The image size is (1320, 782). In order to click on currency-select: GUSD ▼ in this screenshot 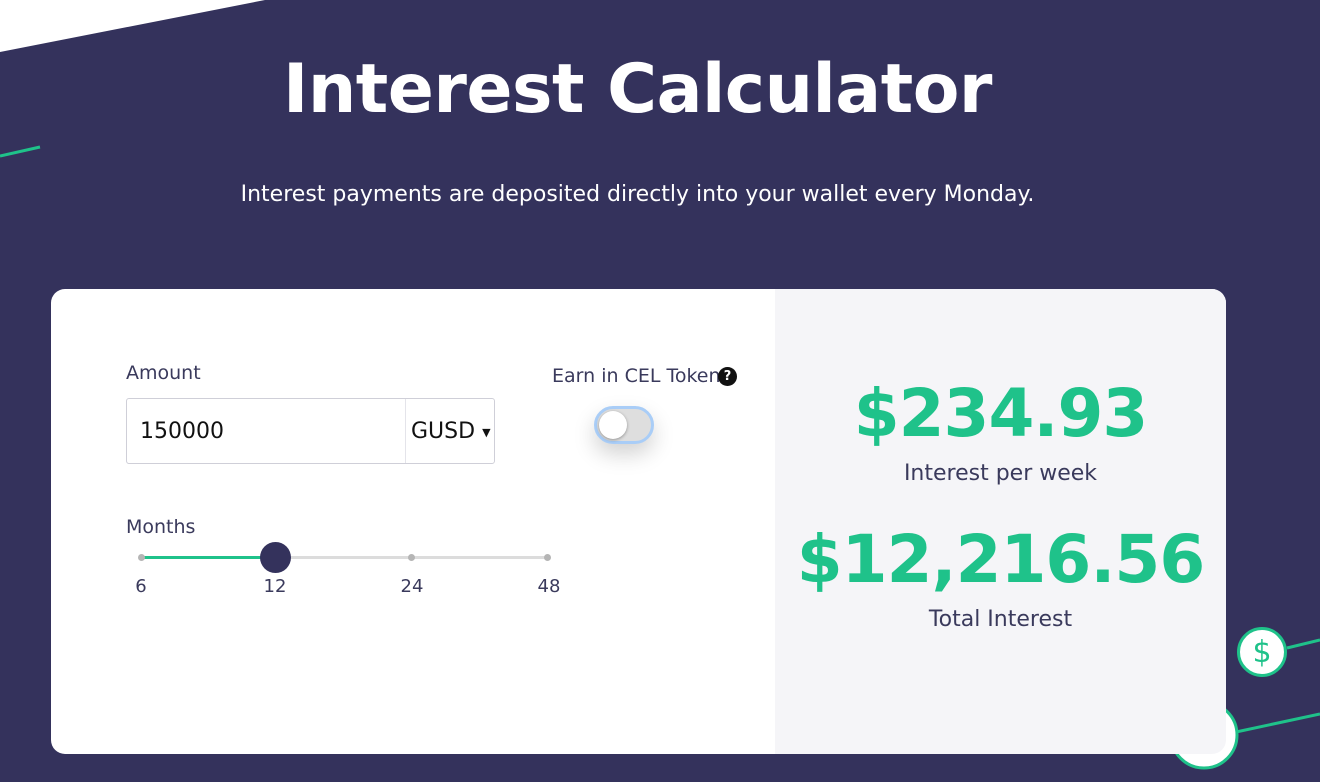, I will do `click(449, 431)`.